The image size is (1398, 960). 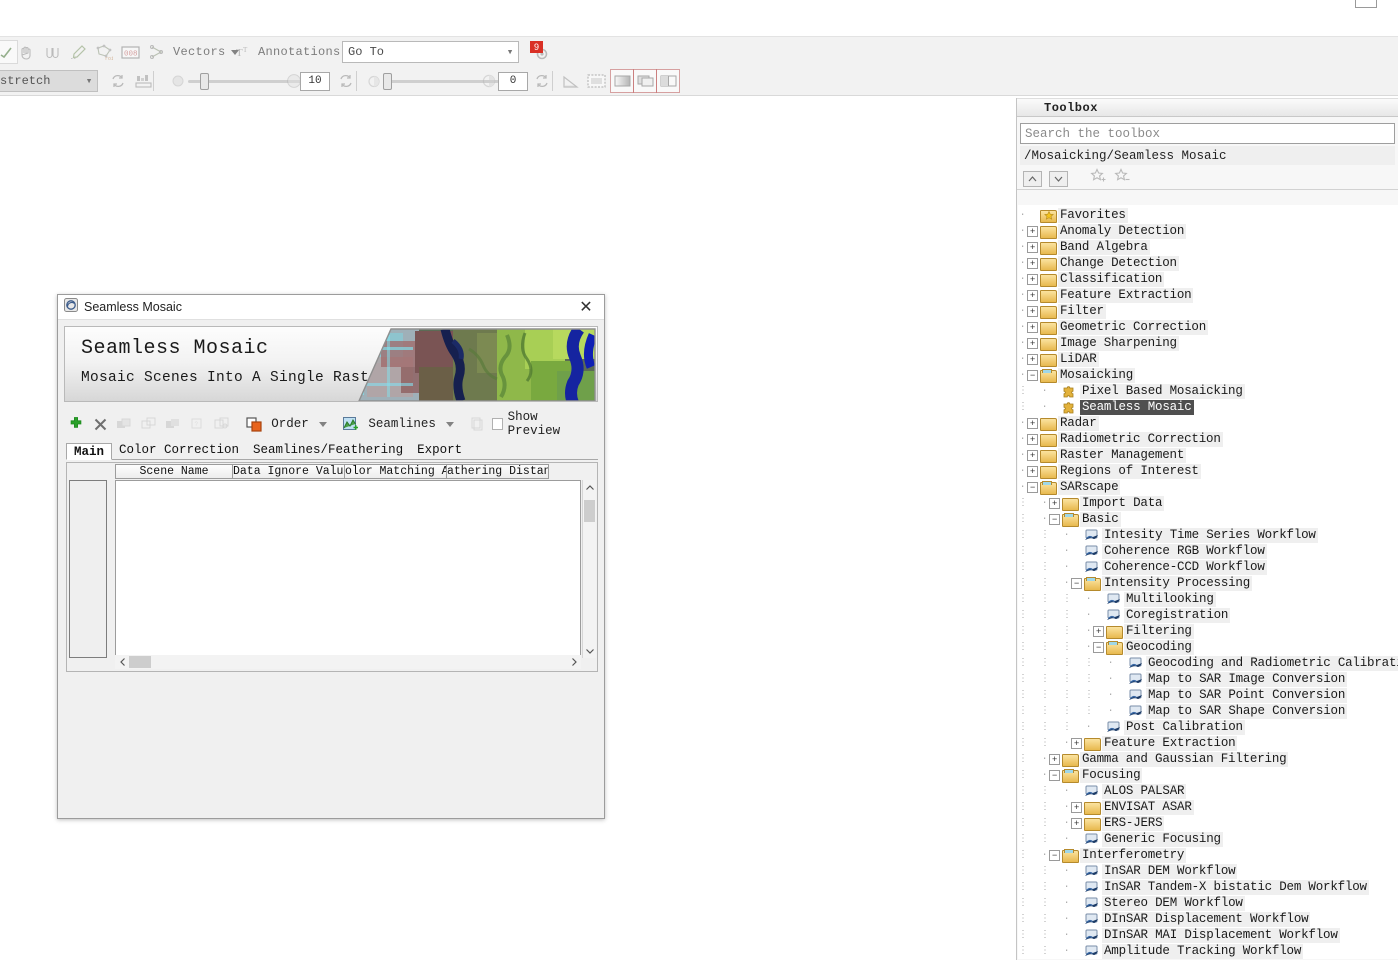 I want to click on show-preview-checkbox: Show Preview, so click(x=538, y=424).